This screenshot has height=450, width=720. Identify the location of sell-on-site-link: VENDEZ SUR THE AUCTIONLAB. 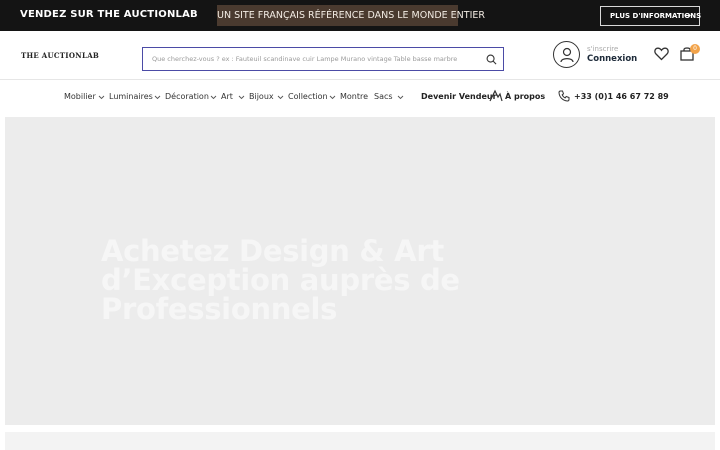
(109, 14).